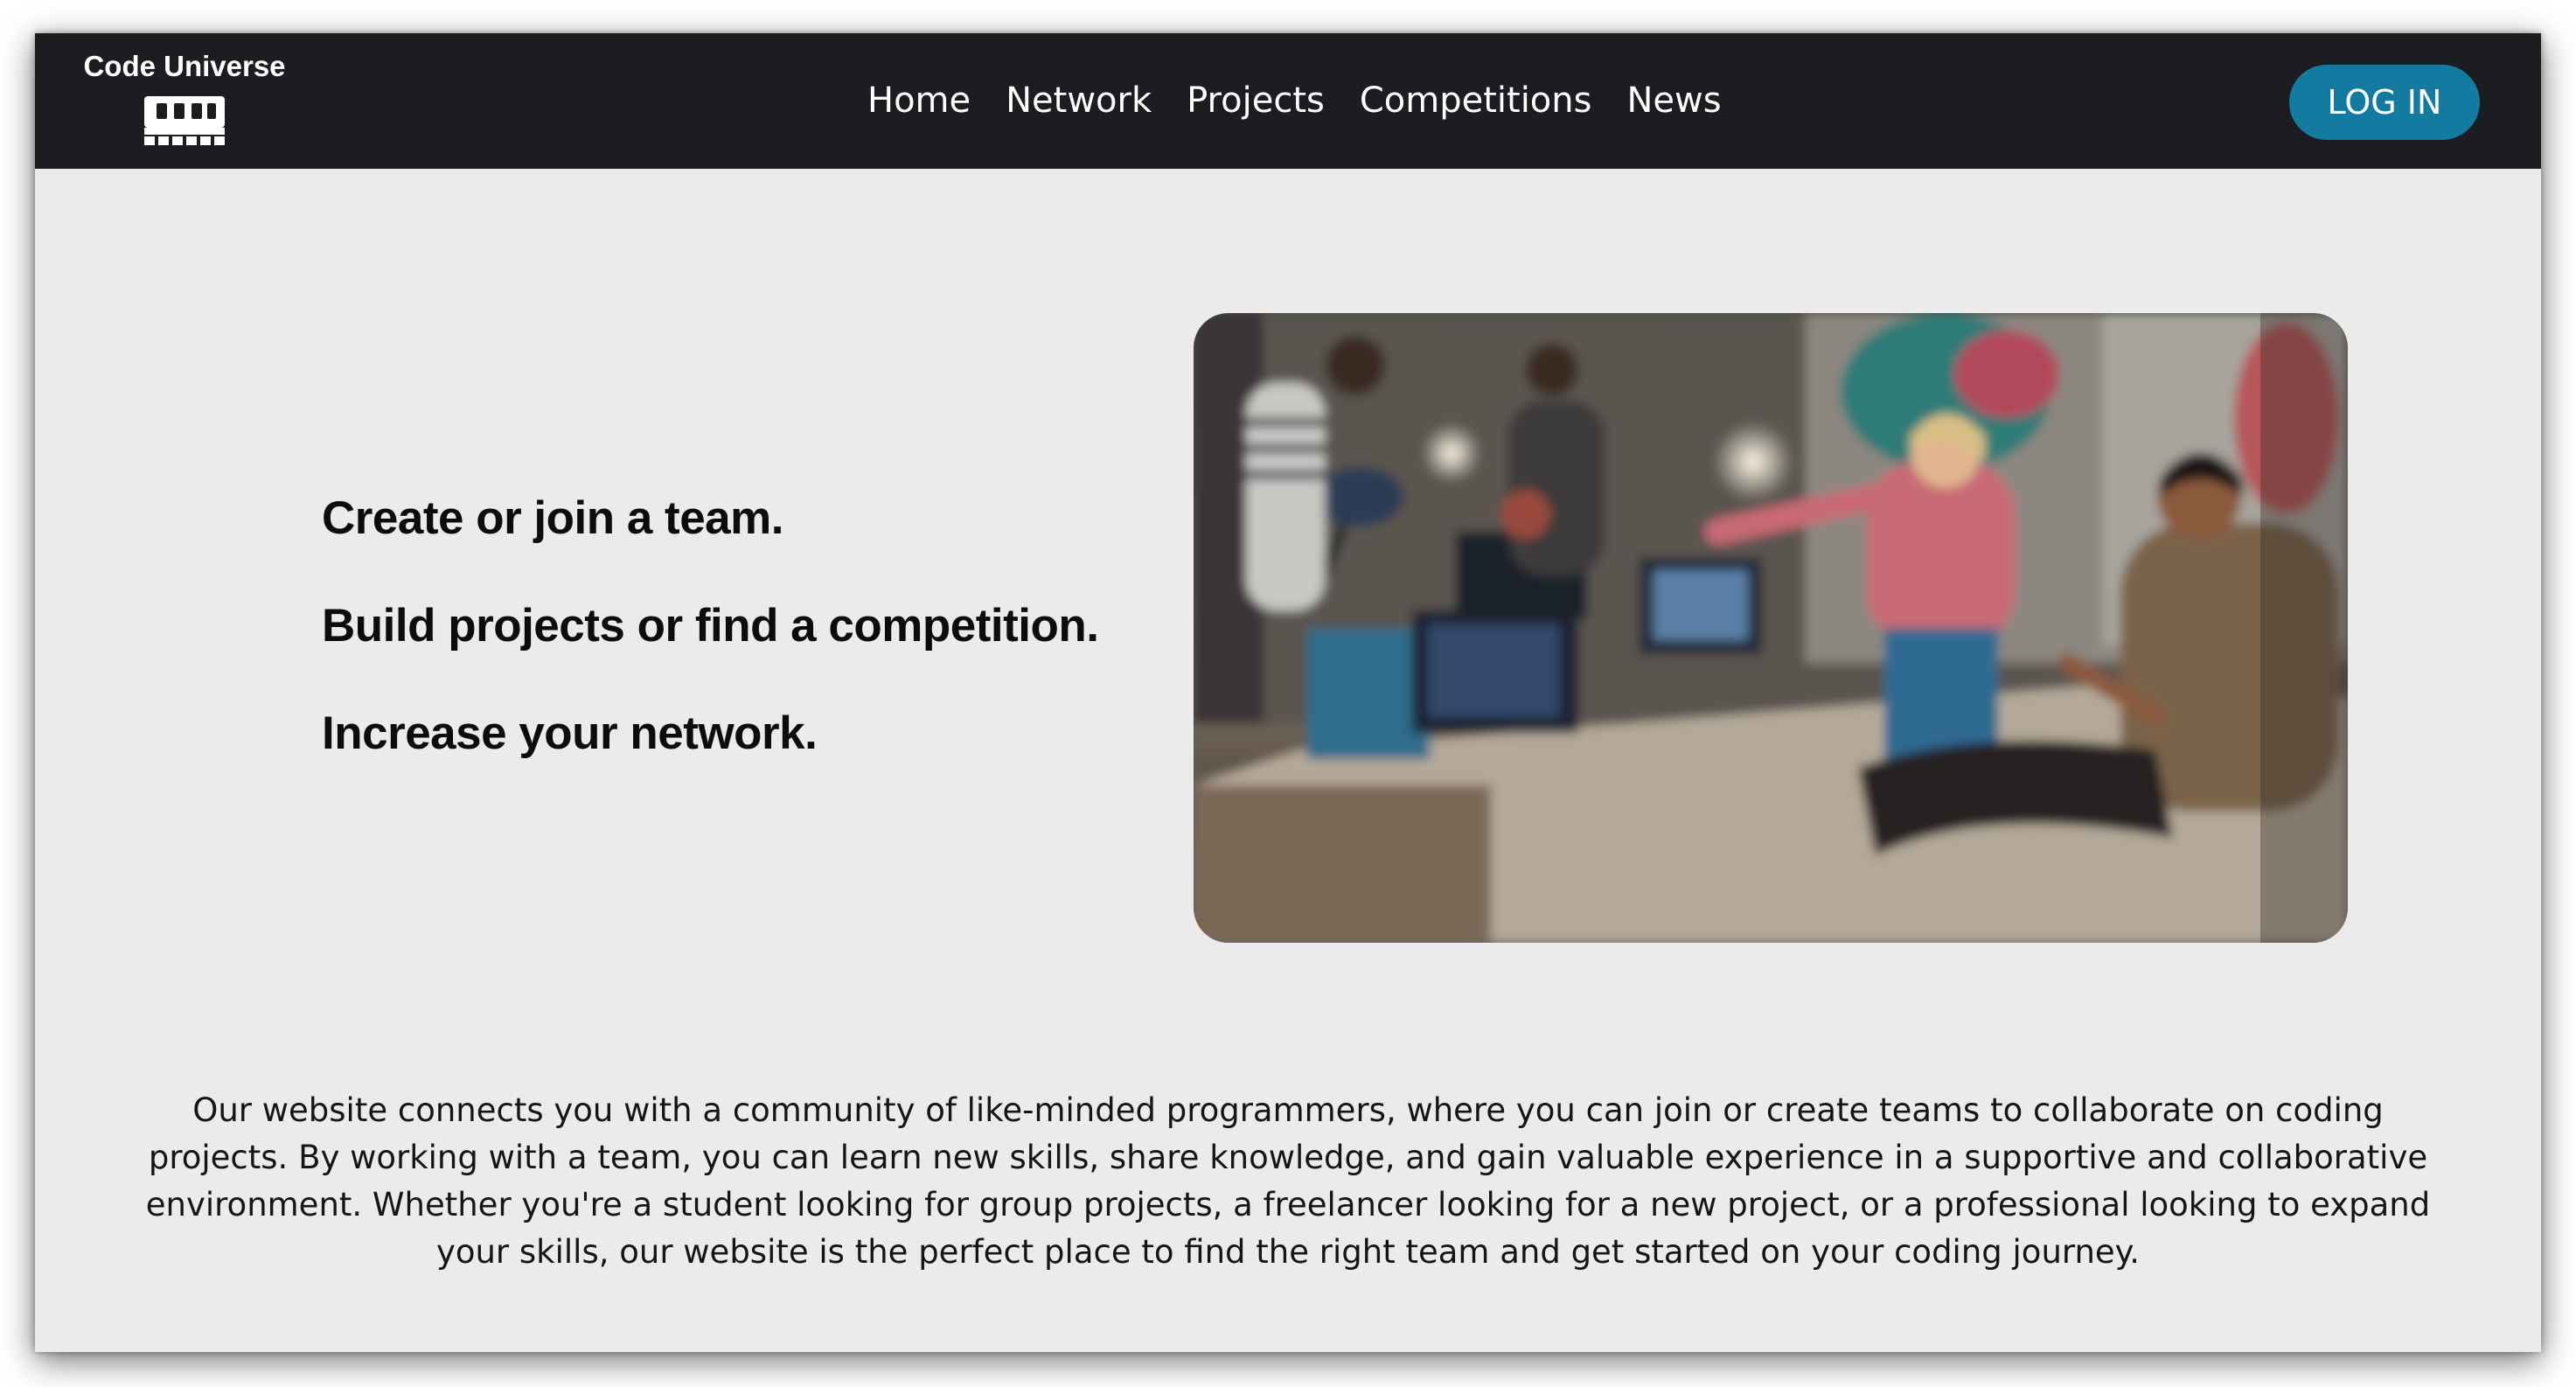 The image size is (2576, 1387). Describe the element at coordinates (1079, 101) in the screenshot. I see `nav-link-network: Network` at that location.